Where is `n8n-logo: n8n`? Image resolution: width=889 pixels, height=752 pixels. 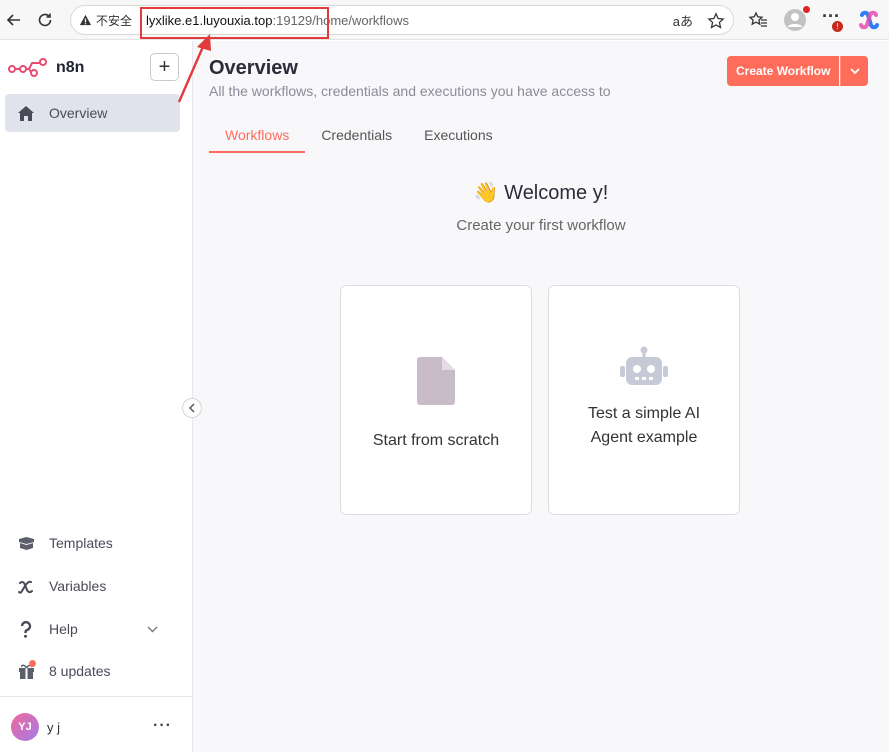 n8n-logo: n8n is located at coordinates (46, 68).